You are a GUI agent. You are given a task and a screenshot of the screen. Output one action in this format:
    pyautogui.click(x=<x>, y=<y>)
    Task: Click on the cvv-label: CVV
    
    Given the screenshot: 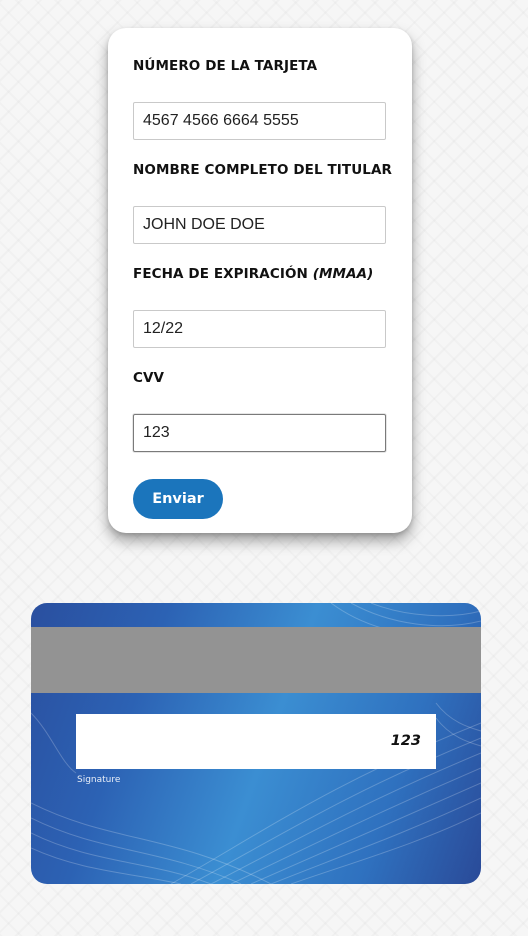 What is the action you would take?
    pyautogui.click(x=149, y=378)
    